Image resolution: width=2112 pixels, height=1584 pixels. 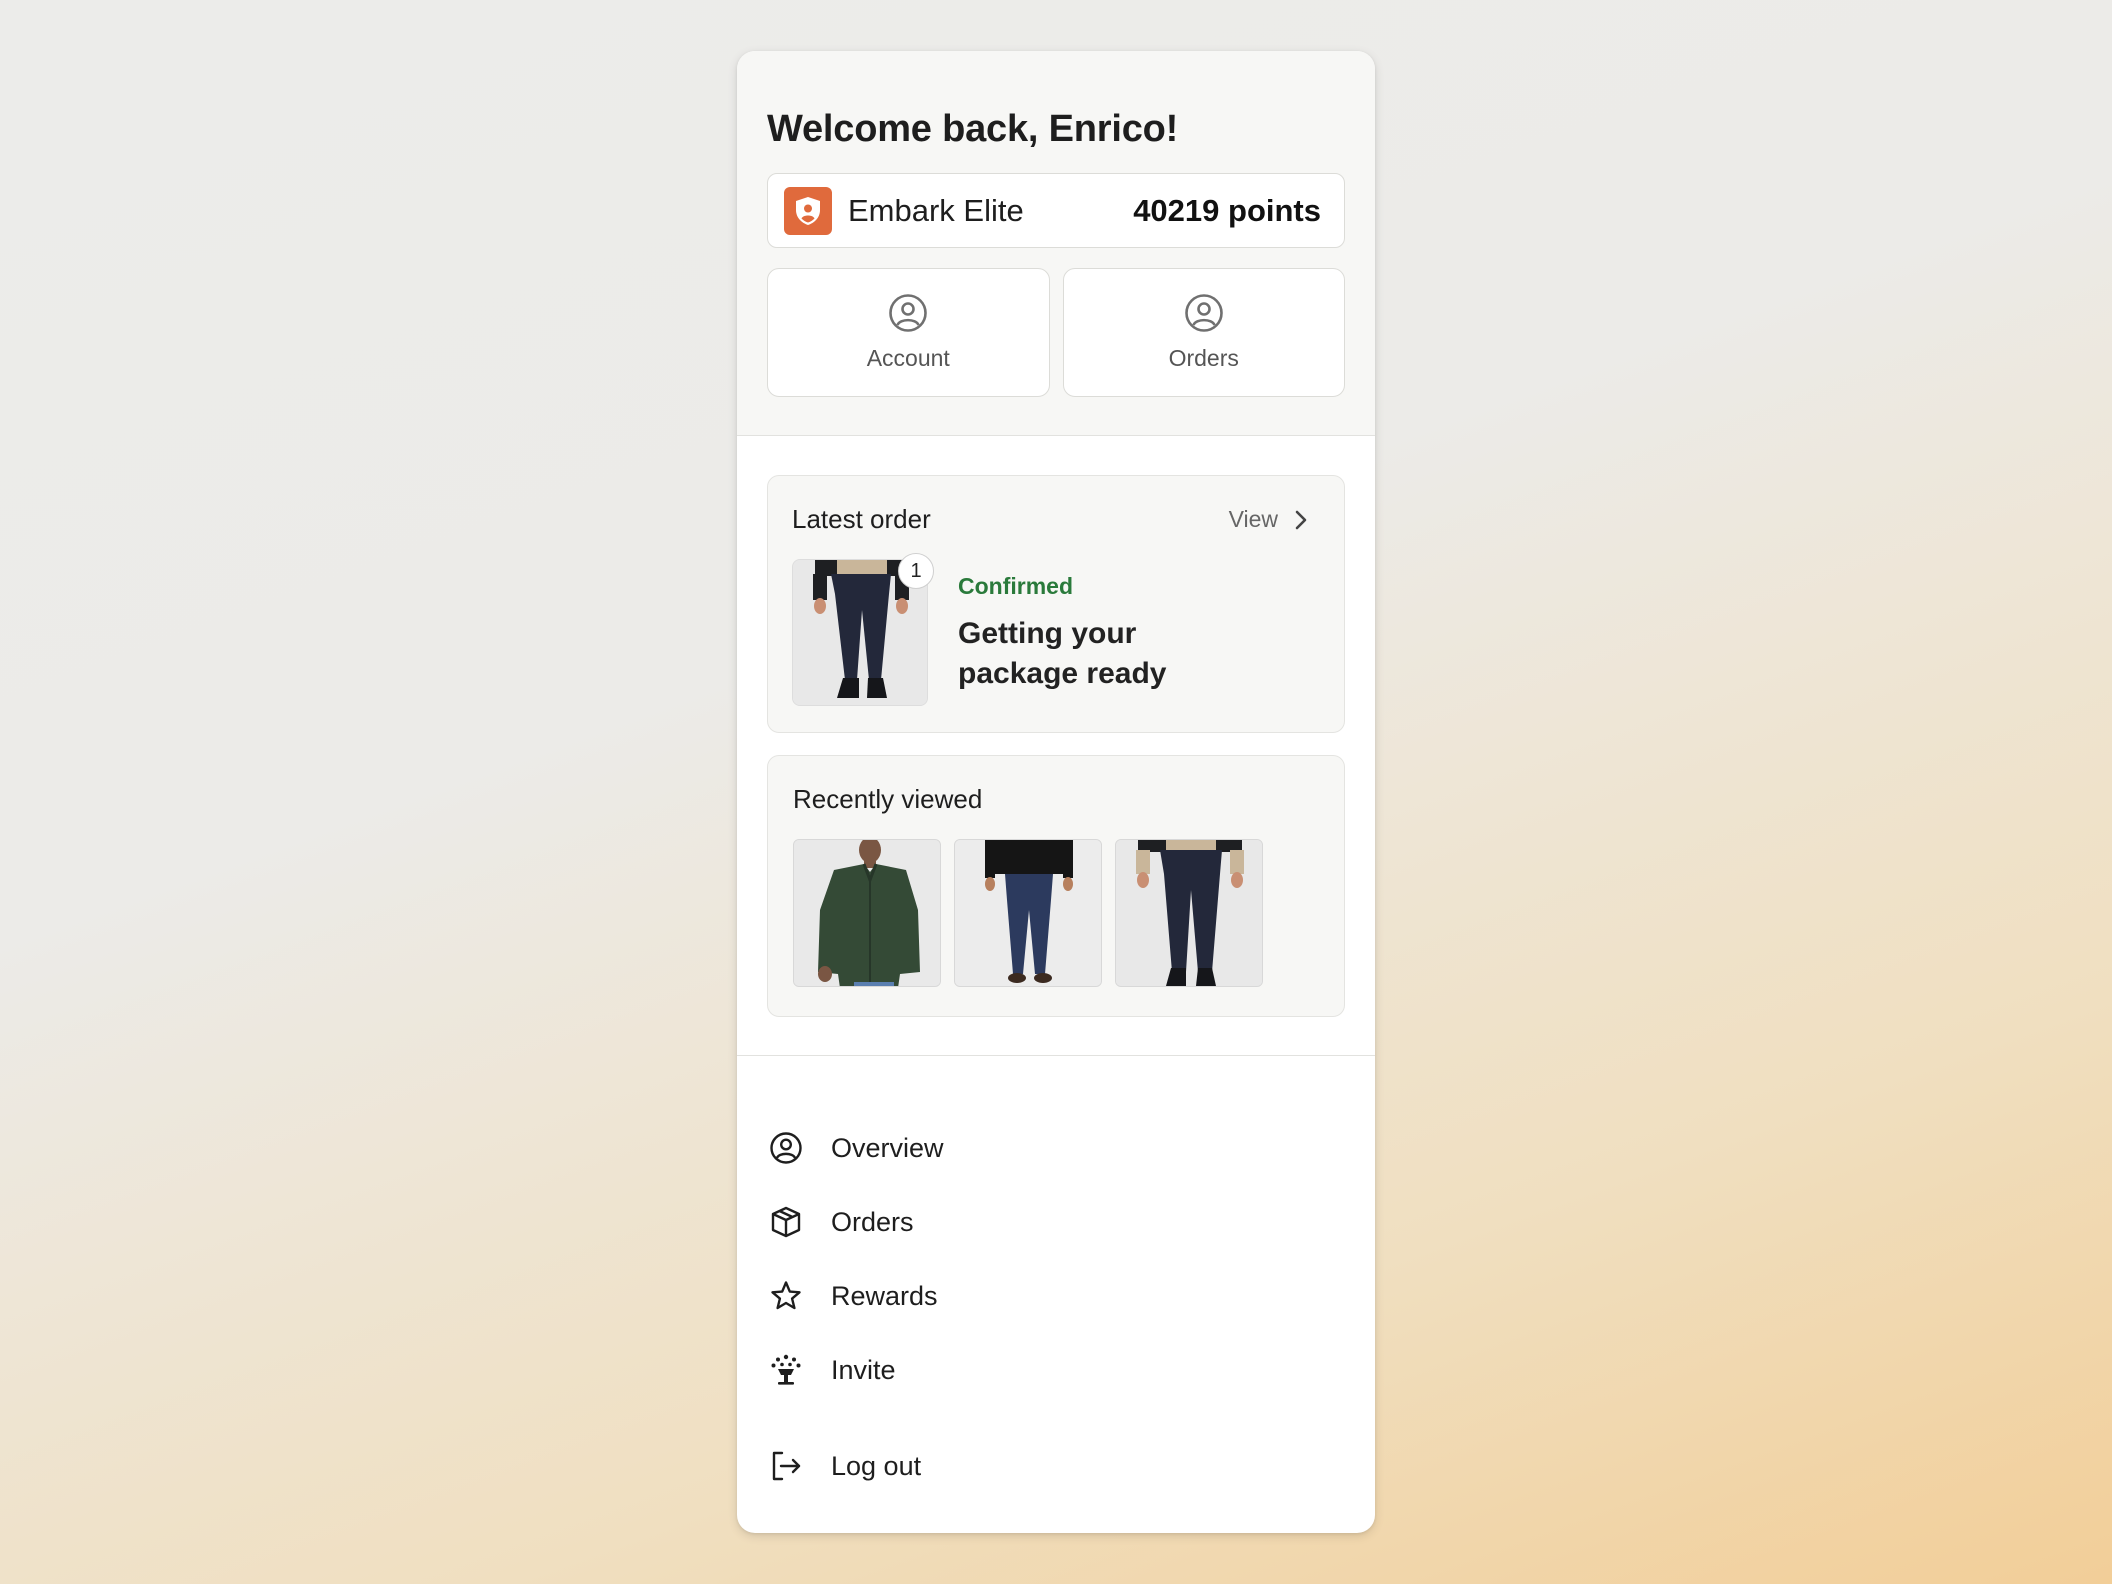 What do you see at coordinates (1253, 519) in the screenshot?
I see `view-label: View` at bounding box center [1253, 519].